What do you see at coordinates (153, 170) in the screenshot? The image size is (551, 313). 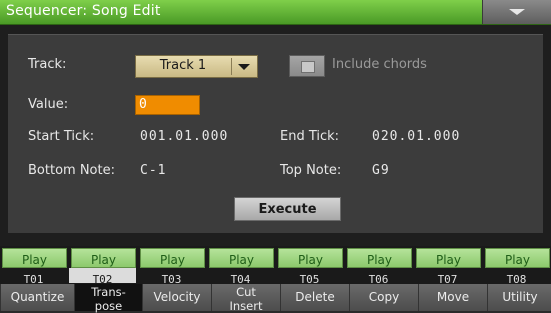 I see `bottom-note-value: C-1` at bounding box center [153, 170].